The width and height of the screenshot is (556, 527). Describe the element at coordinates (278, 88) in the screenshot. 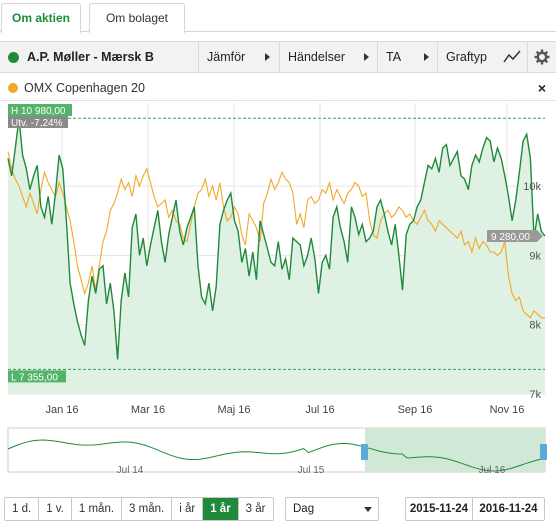

I see `comparison-legend: OMX Copenhagen 20 ×` at that location.